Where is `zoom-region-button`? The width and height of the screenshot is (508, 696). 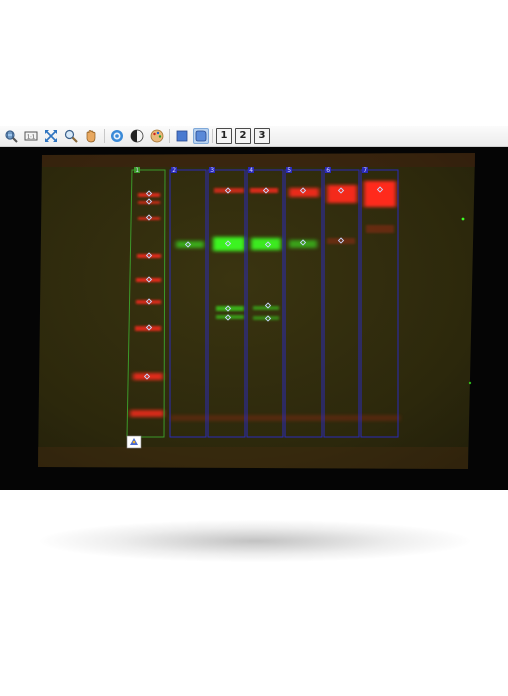 zoom-region-button is located at coordinates (11, 136).